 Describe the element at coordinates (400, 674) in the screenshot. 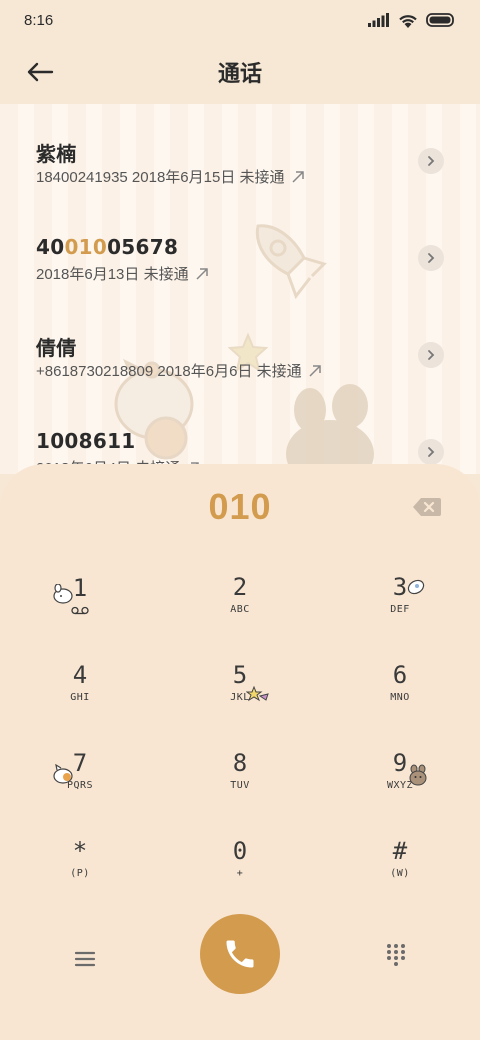

I see `key-digit: 6` at that location.